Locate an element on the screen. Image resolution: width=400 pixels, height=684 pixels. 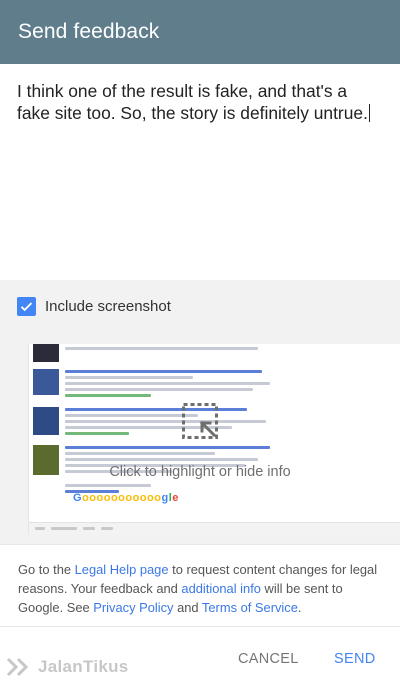
watermark: JalanTikus is located at coordinates (67, 667).